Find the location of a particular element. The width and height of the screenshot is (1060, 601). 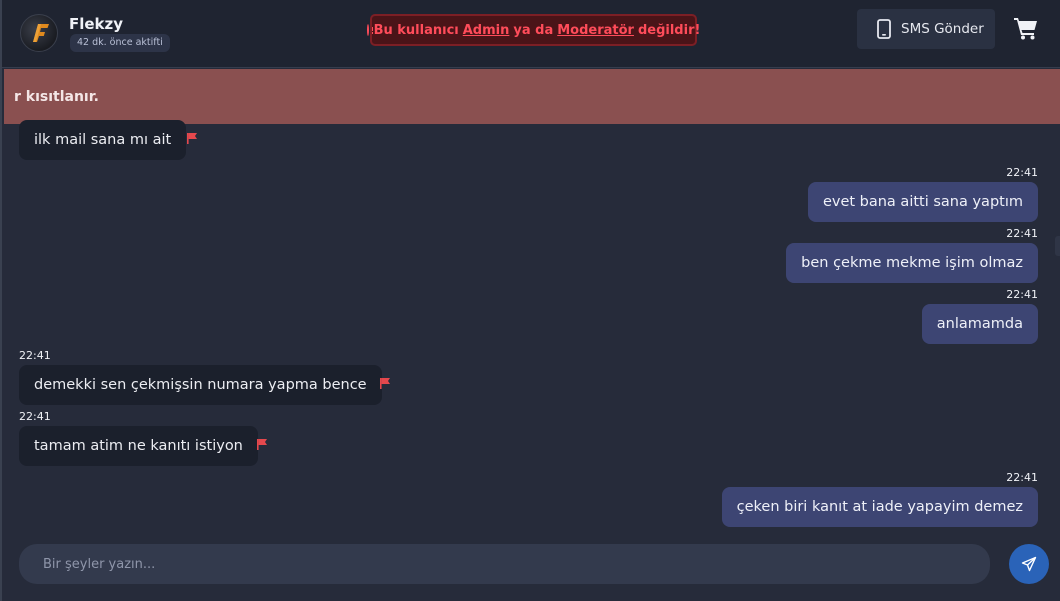

message-input is located at coordinates (504, 564).